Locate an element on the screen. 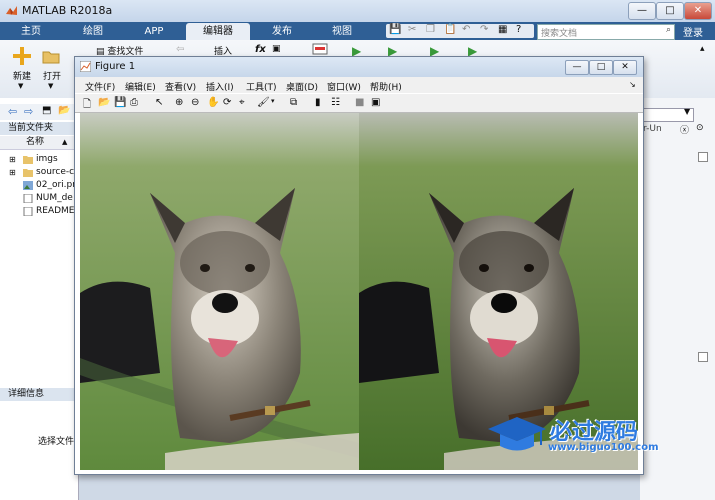 Image resolution: width=715 pixels, height=500 pixels. save-icon: 💾 is located at coordinates (395, 29).